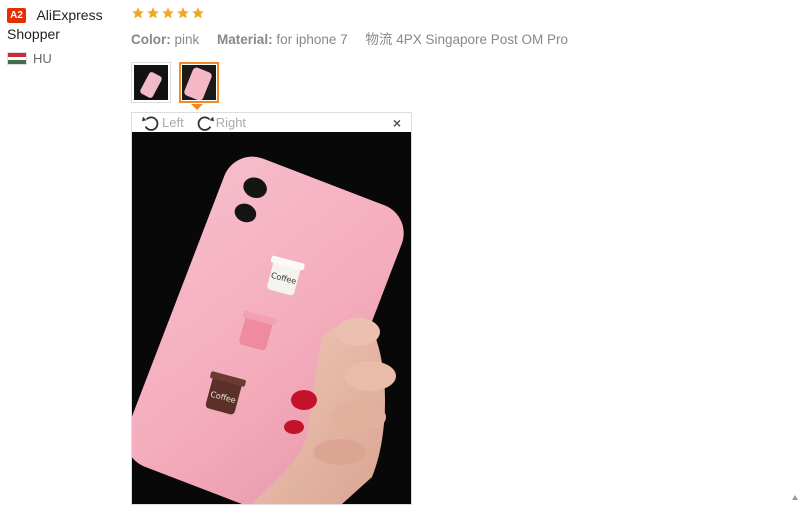 The image size is (800, 506). Describe the element at coordinates (173, 122) in the screenshot. I see `rotate-left-label: Left` at that location.